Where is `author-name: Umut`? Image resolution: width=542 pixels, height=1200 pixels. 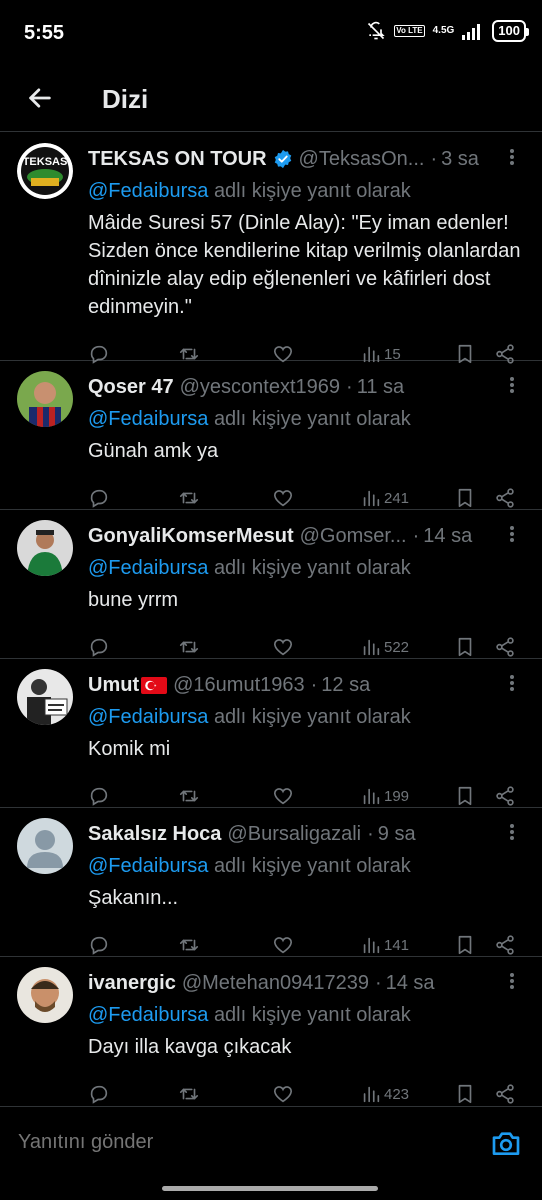
author-name: Umut is located at coordinates (113, 685).